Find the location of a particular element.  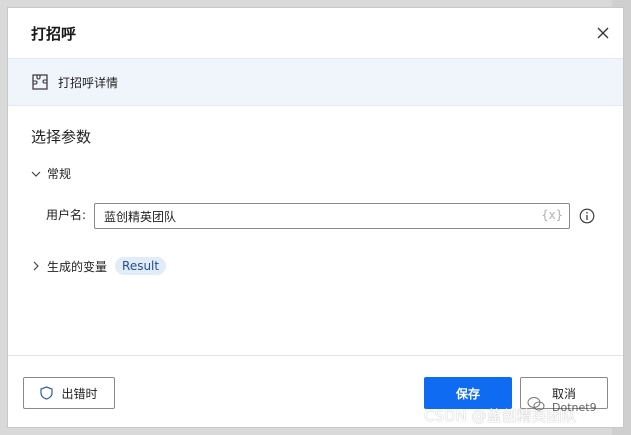

on-error-label: 出错时 is located at coordinates (79, 393).